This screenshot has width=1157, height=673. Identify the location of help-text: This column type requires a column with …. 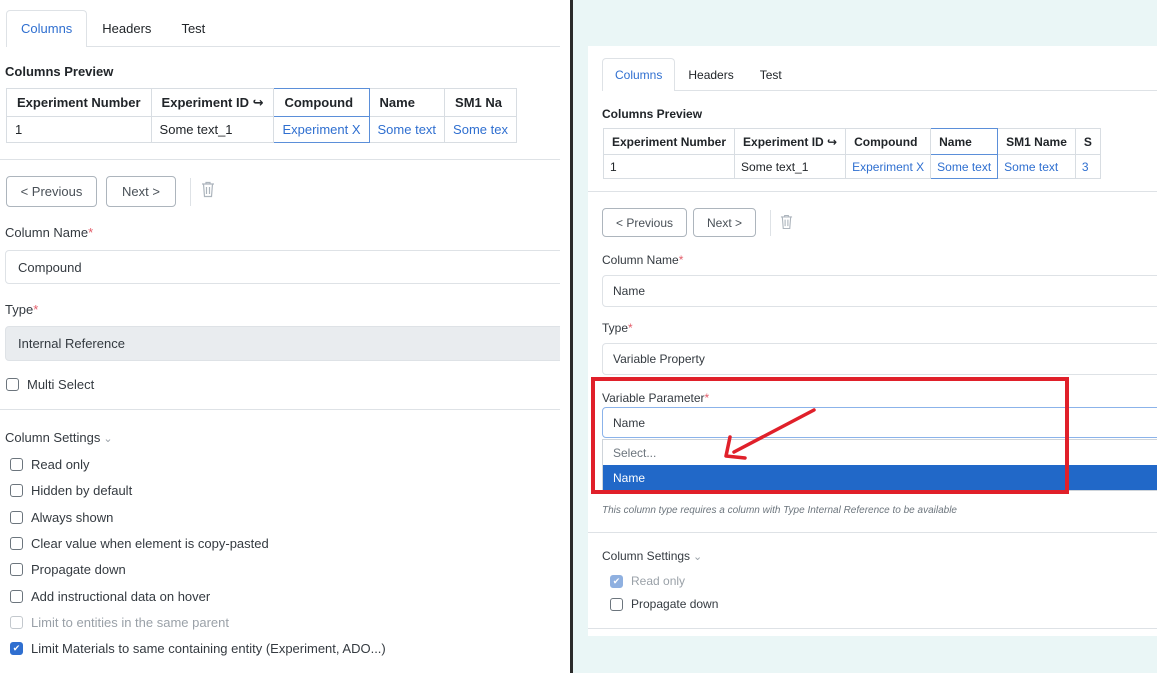
(779, 510).